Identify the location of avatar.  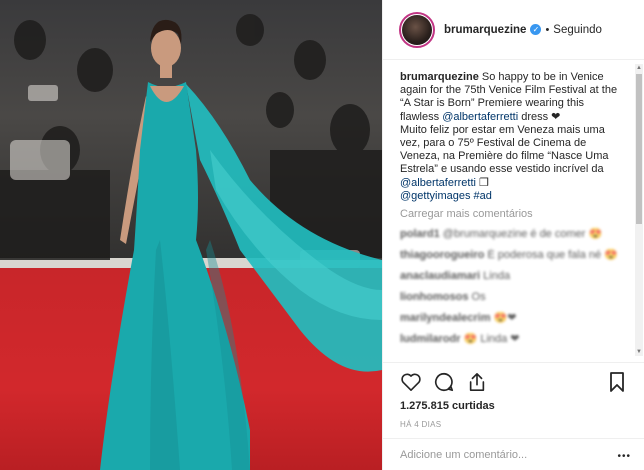
(417, 29).